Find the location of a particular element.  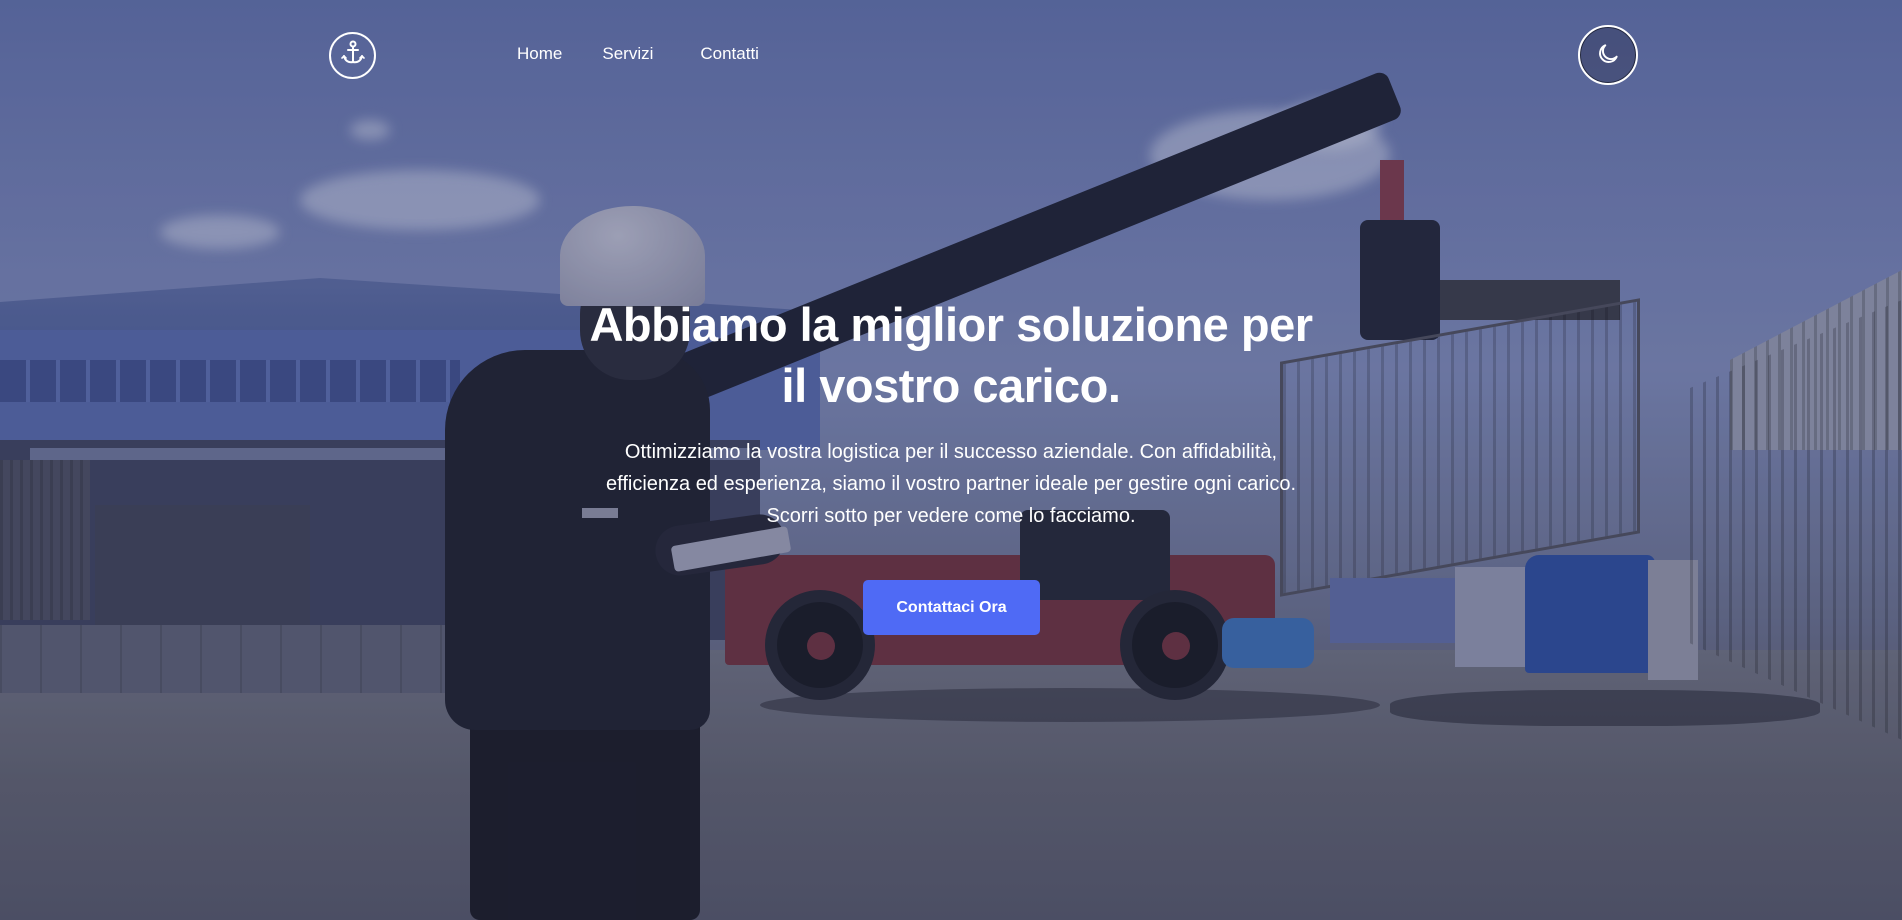

anchor-icon is located at coordinates (353, 55).